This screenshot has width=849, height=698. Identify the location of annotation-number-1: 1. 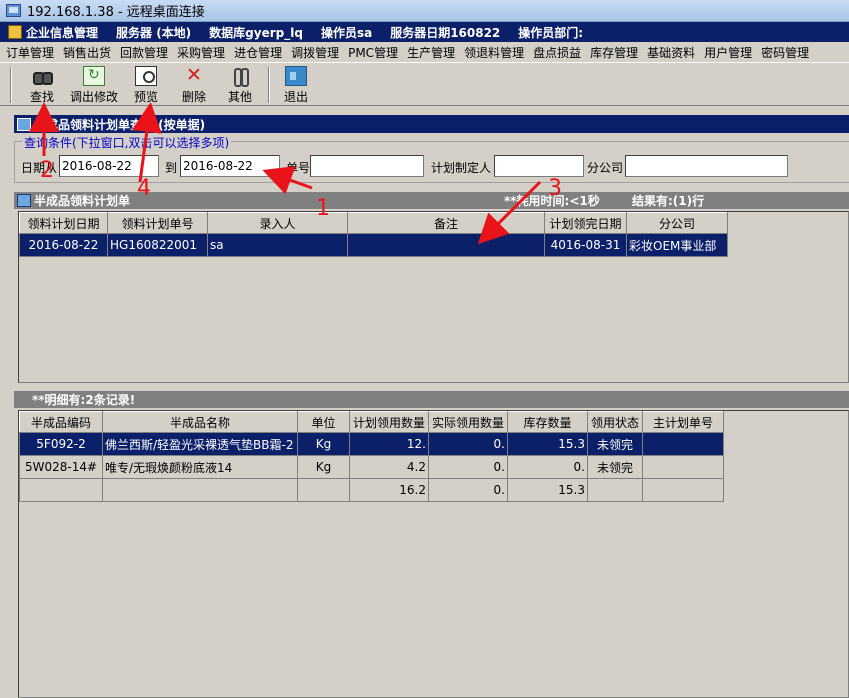
(323, 208).